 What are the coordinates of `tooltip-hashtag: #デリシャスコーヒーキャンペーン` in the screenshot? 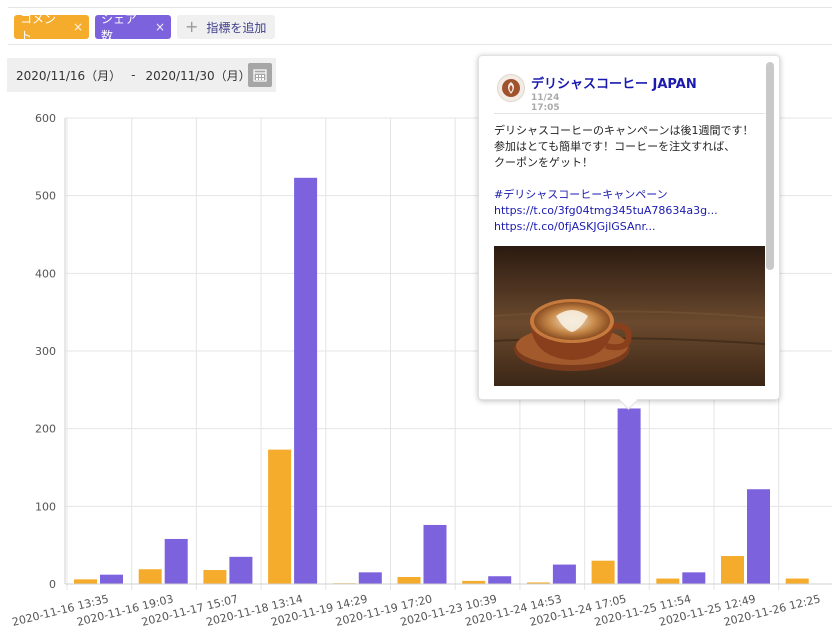 It's located at (631, 195).